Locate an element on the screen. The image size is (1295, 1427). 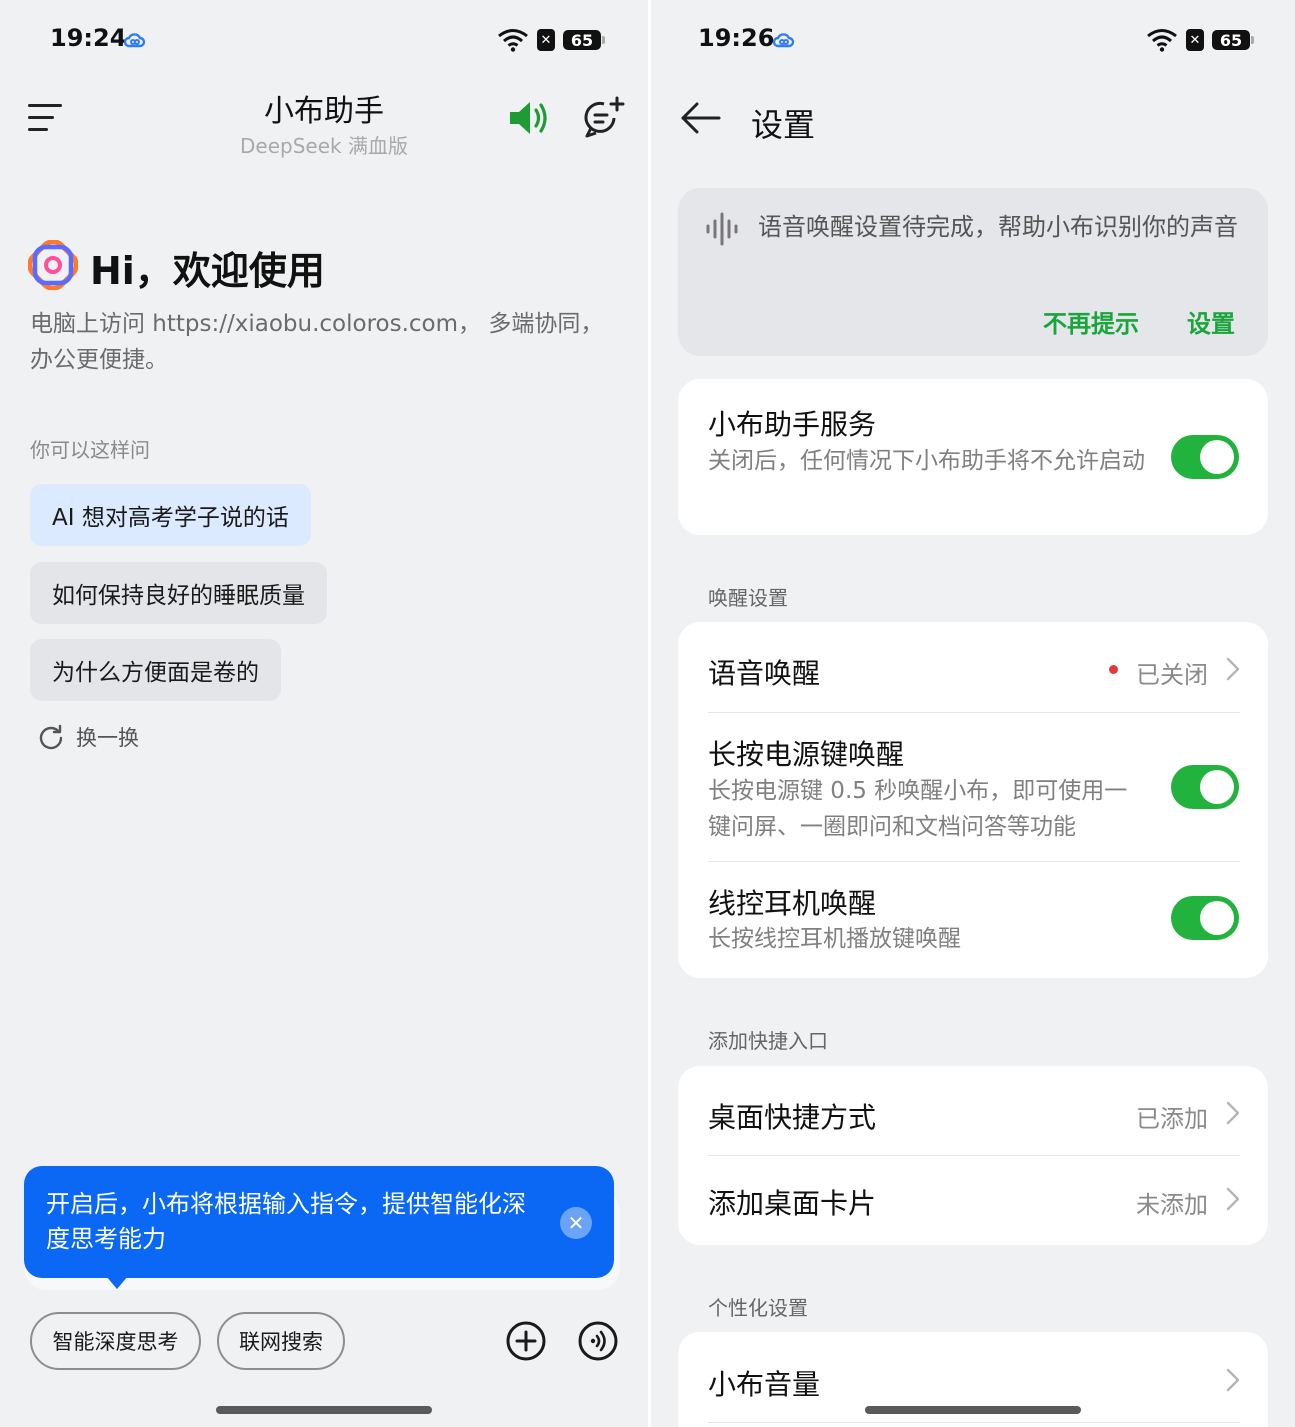
voice-wave-icon is located at coordinates (722, 229).